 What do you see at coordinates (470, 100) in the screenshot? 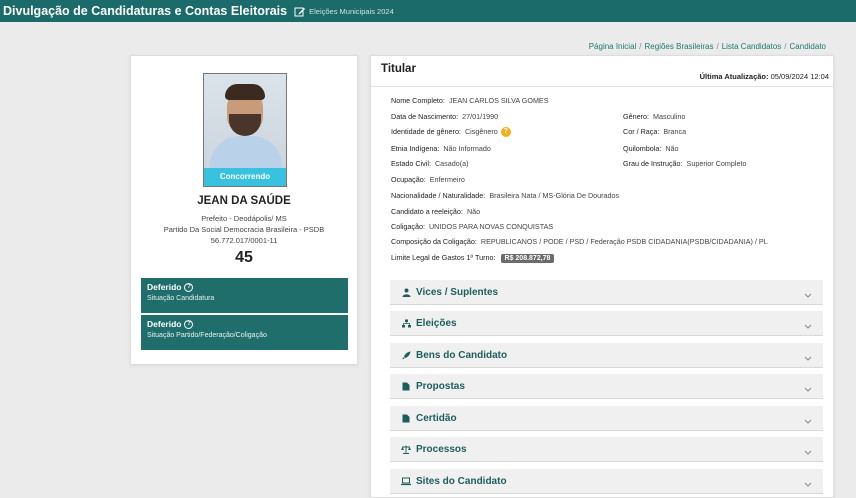
I see `field-full-name: Nome Completo: JEAN CARLOS SILVA GOMES` at bounding box center [470, 100].